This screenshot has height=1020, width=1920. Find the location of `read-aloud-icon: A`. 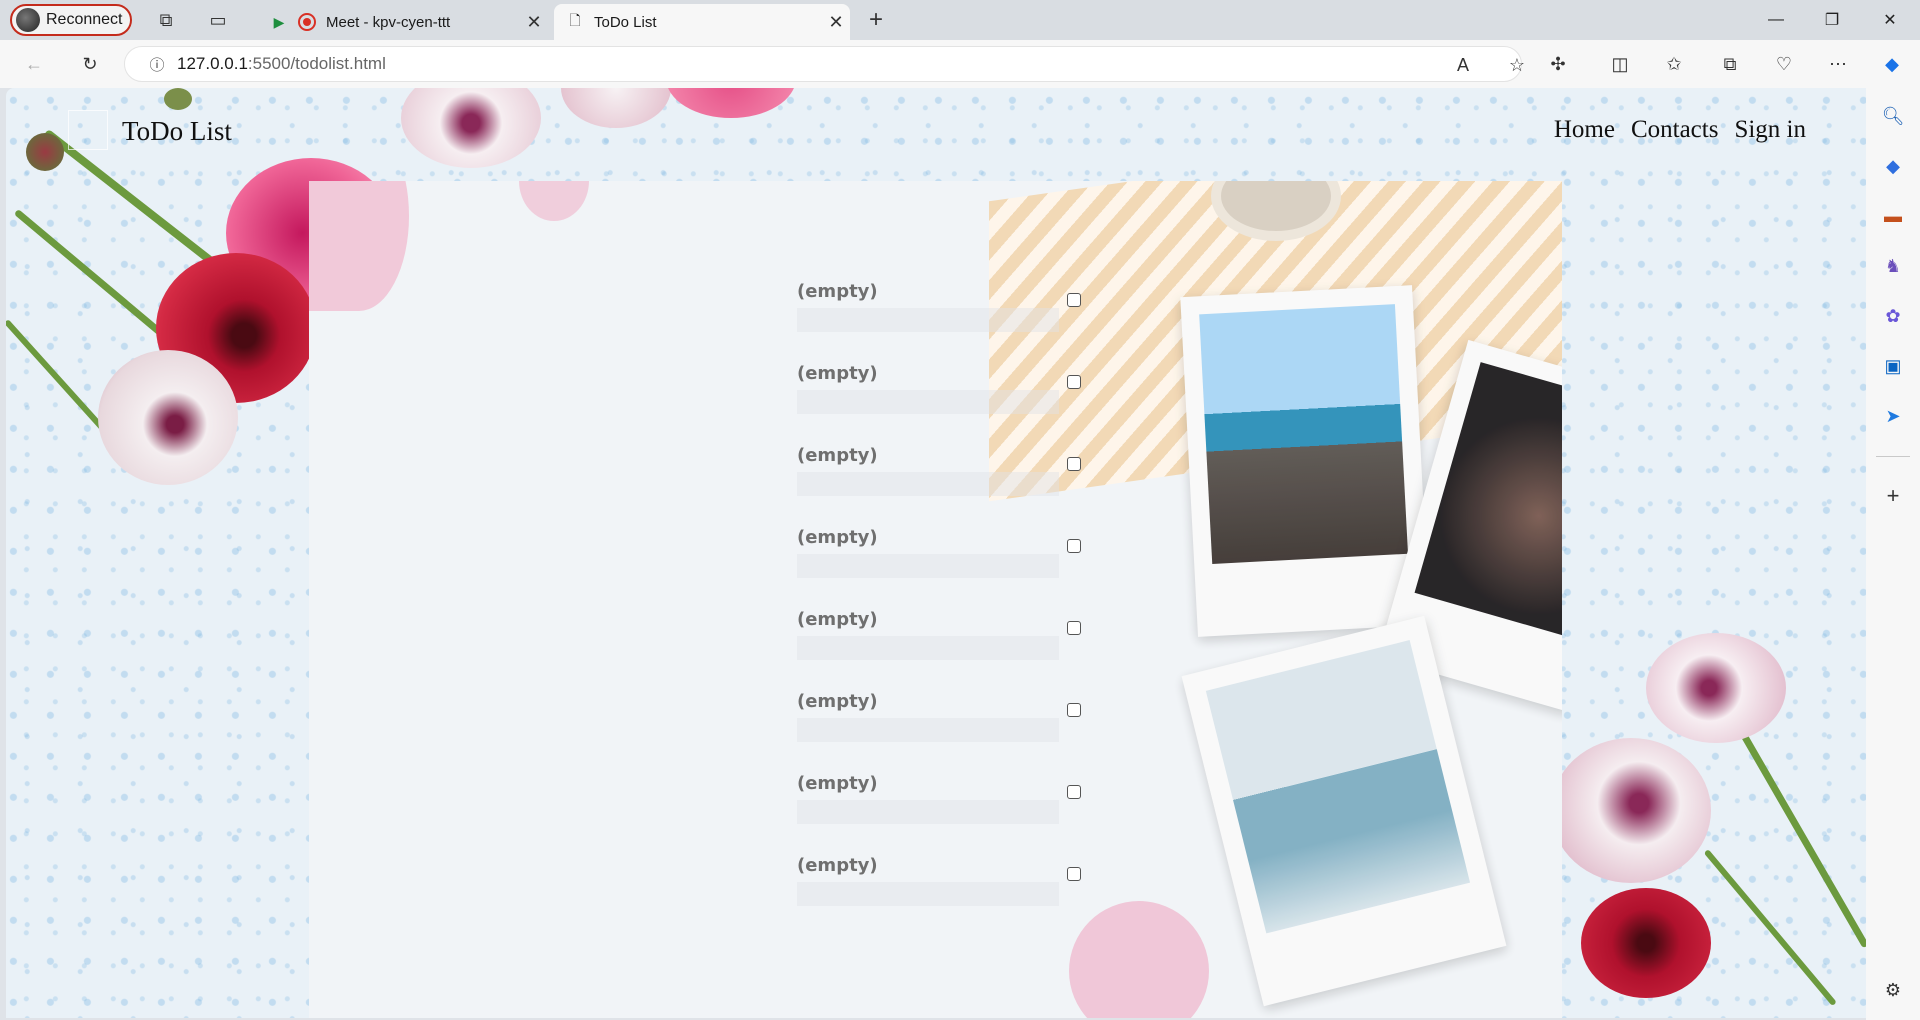

read-aloud-icon: A is located at coordinates (1463, 65).